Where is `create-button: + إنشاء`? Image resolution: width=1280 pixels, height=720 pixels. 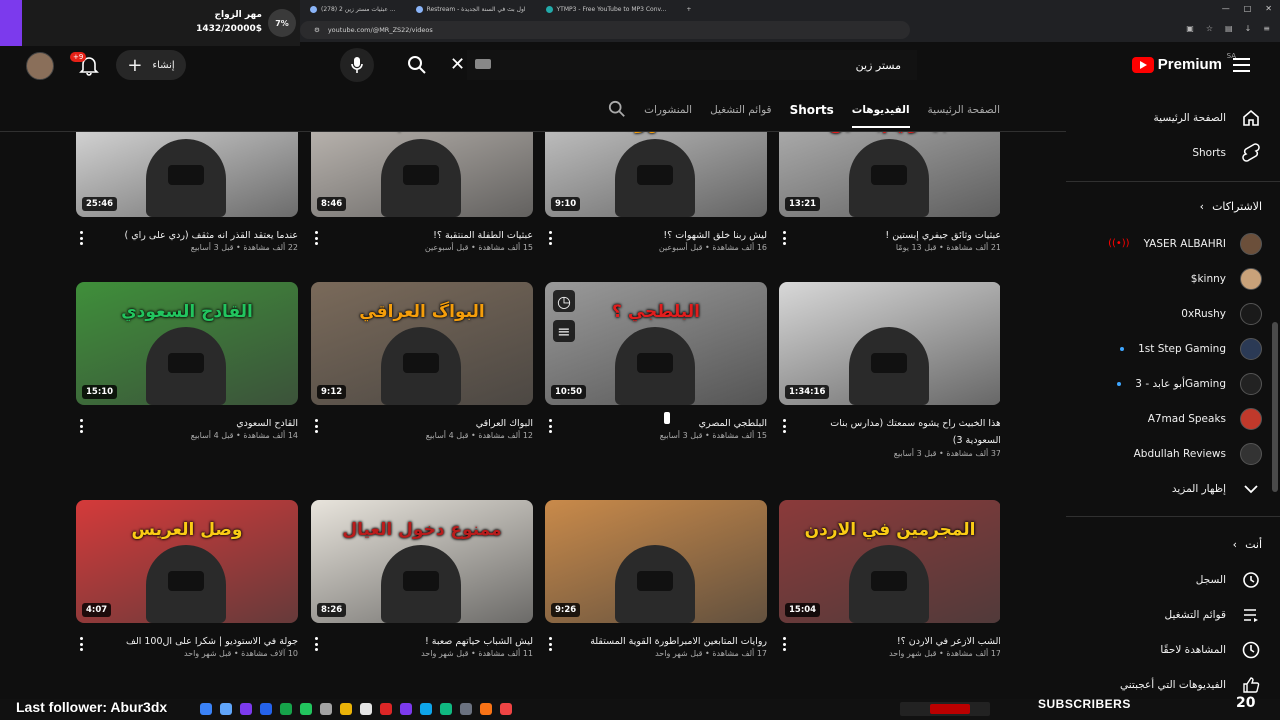 create-button: + إنشاء is located at coordinates (151, 65).